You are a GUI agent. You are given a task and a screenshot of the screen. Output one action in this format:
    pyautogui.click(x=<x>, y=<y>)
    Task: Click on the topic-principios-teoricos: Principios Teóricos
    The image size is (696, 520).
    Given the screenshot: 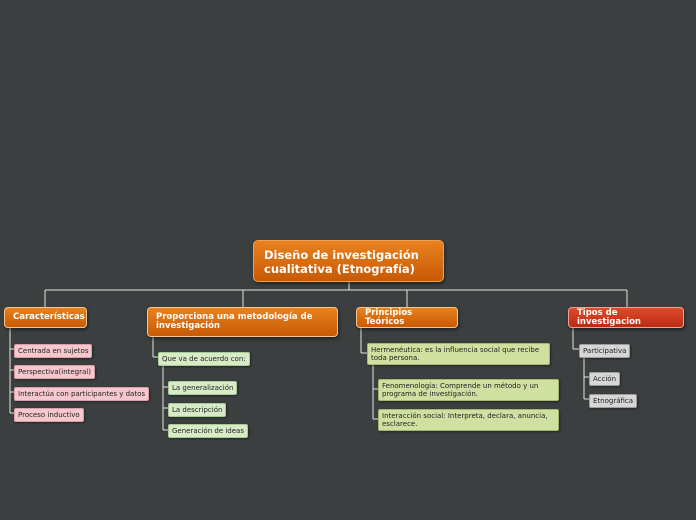 What is the action you would take?
    pyautogui.click(x=407, y=317)
    